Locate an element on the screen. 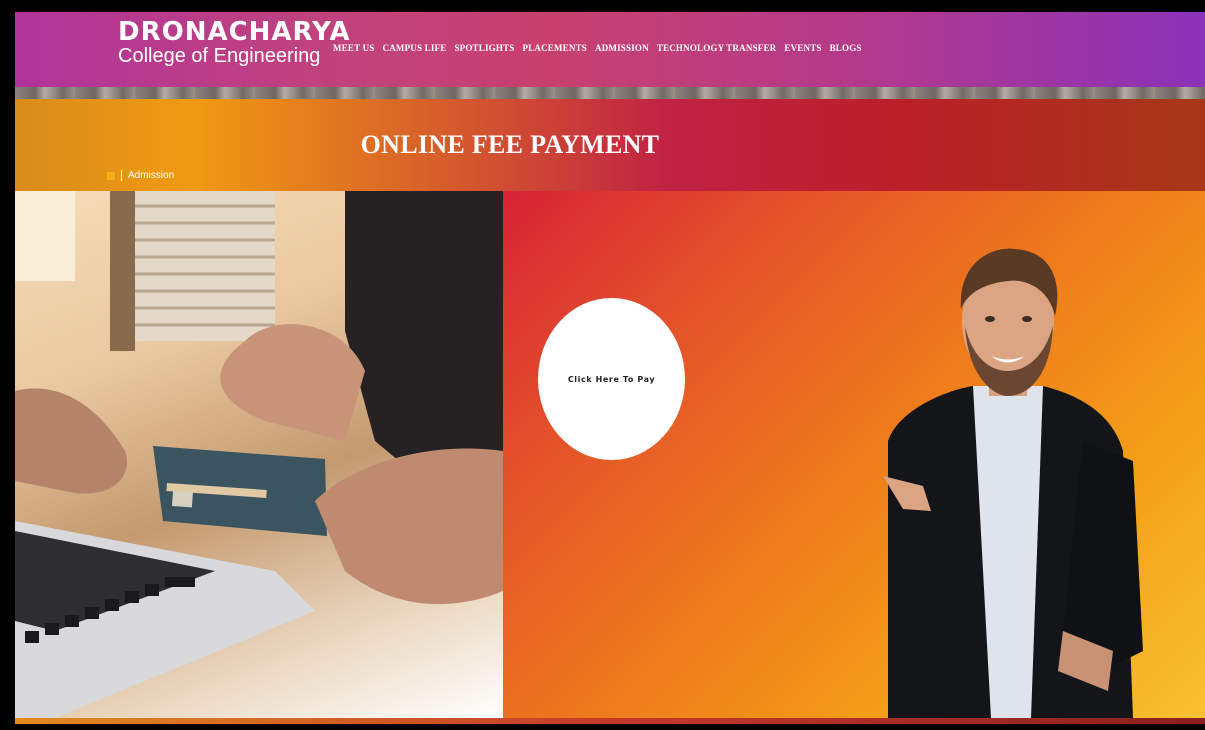 The height and width of the screenshot is (730, 1205). page-title: ONLINE FEE PAYMENT is located at coordinates (510, 144).